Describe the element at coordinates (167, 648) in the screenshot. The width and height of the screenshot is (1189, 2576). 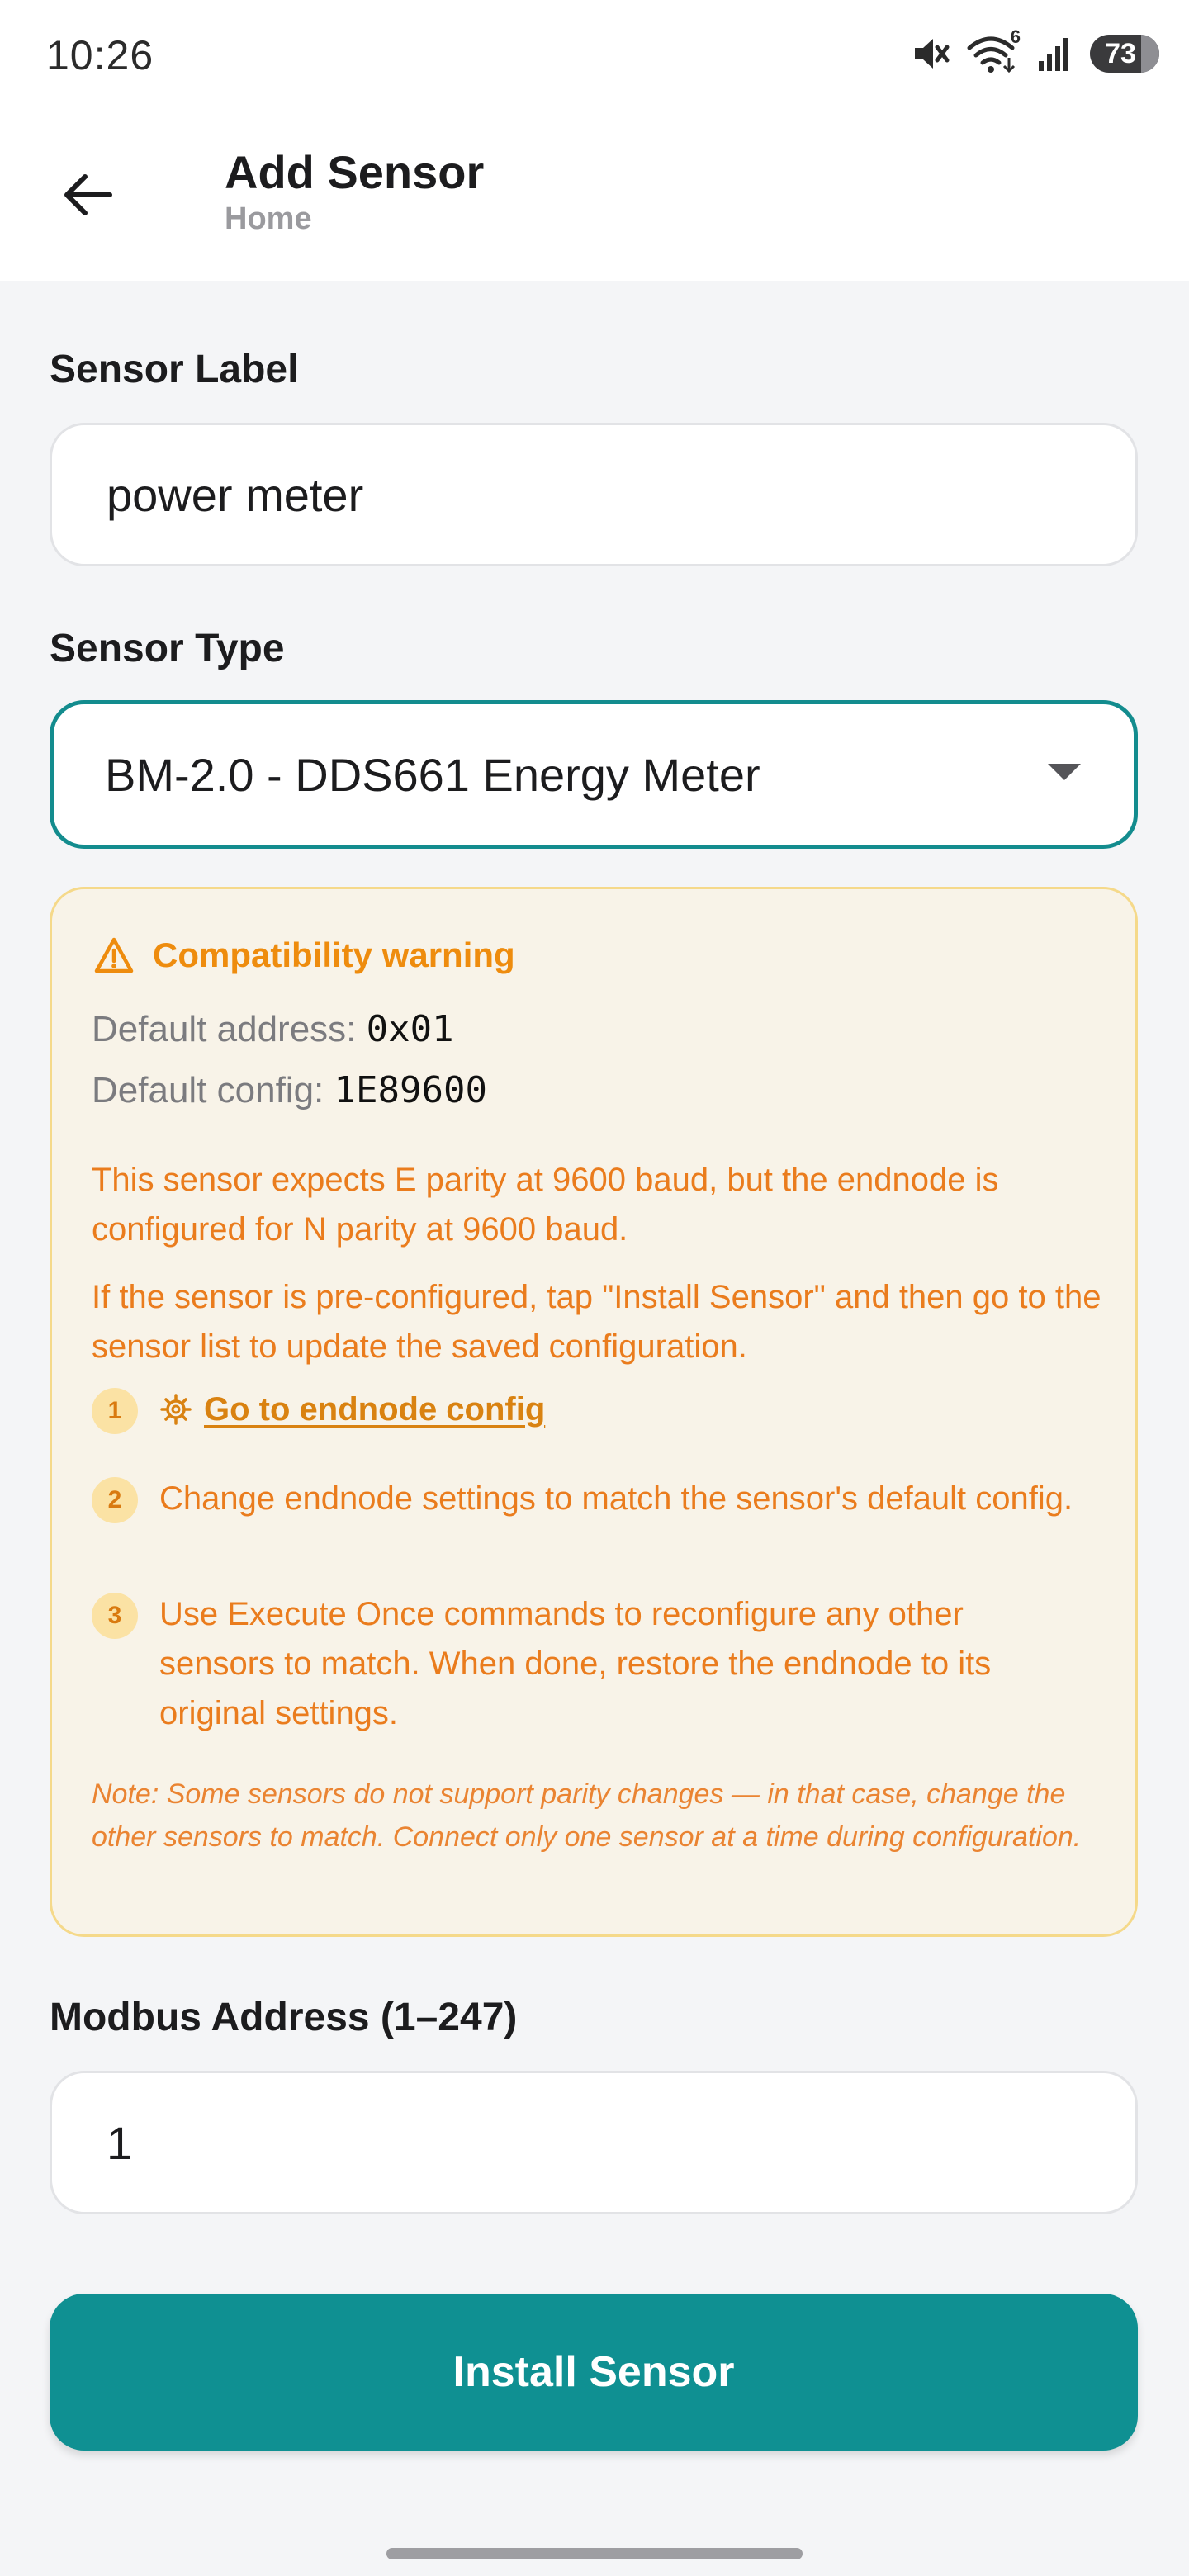
I see `sensor-type-heading: Sensor Type` at that location.